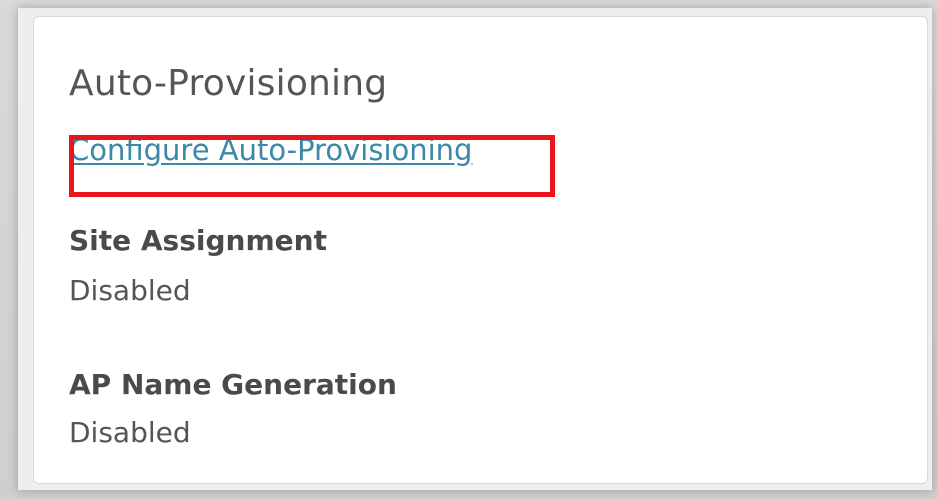 Image resolution: width=938 pixels, height=499 pixels. What do you see at coordinates (130, 432) in the screenshot?
I see `ap-name-generation-value: Disabled` at bounding box center [130, 432].